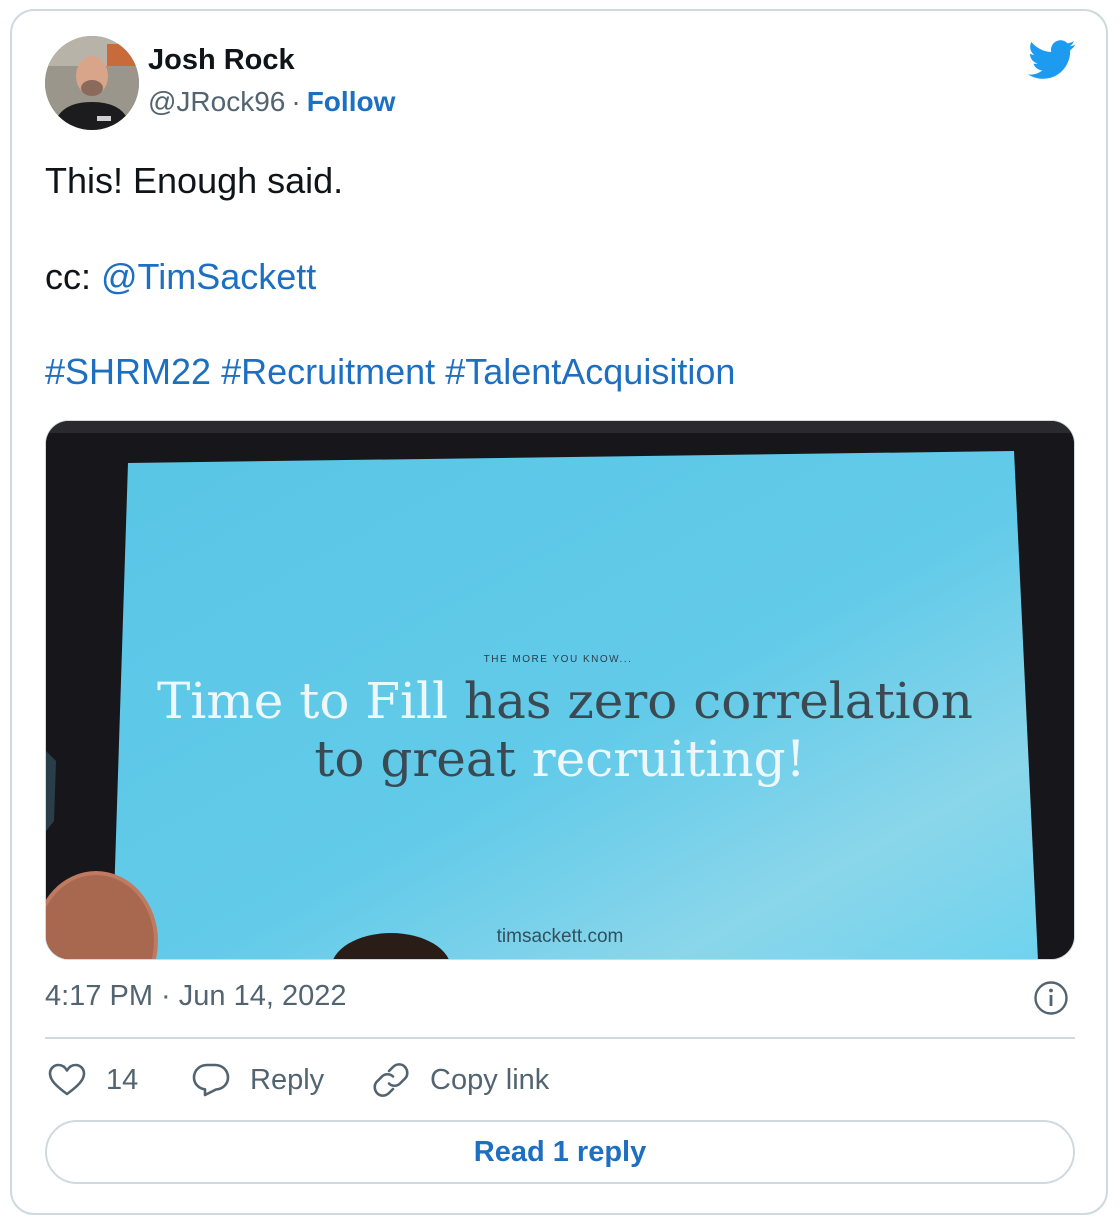  I want to click on hashtag-link: #SHRM22, so click(128, 371).